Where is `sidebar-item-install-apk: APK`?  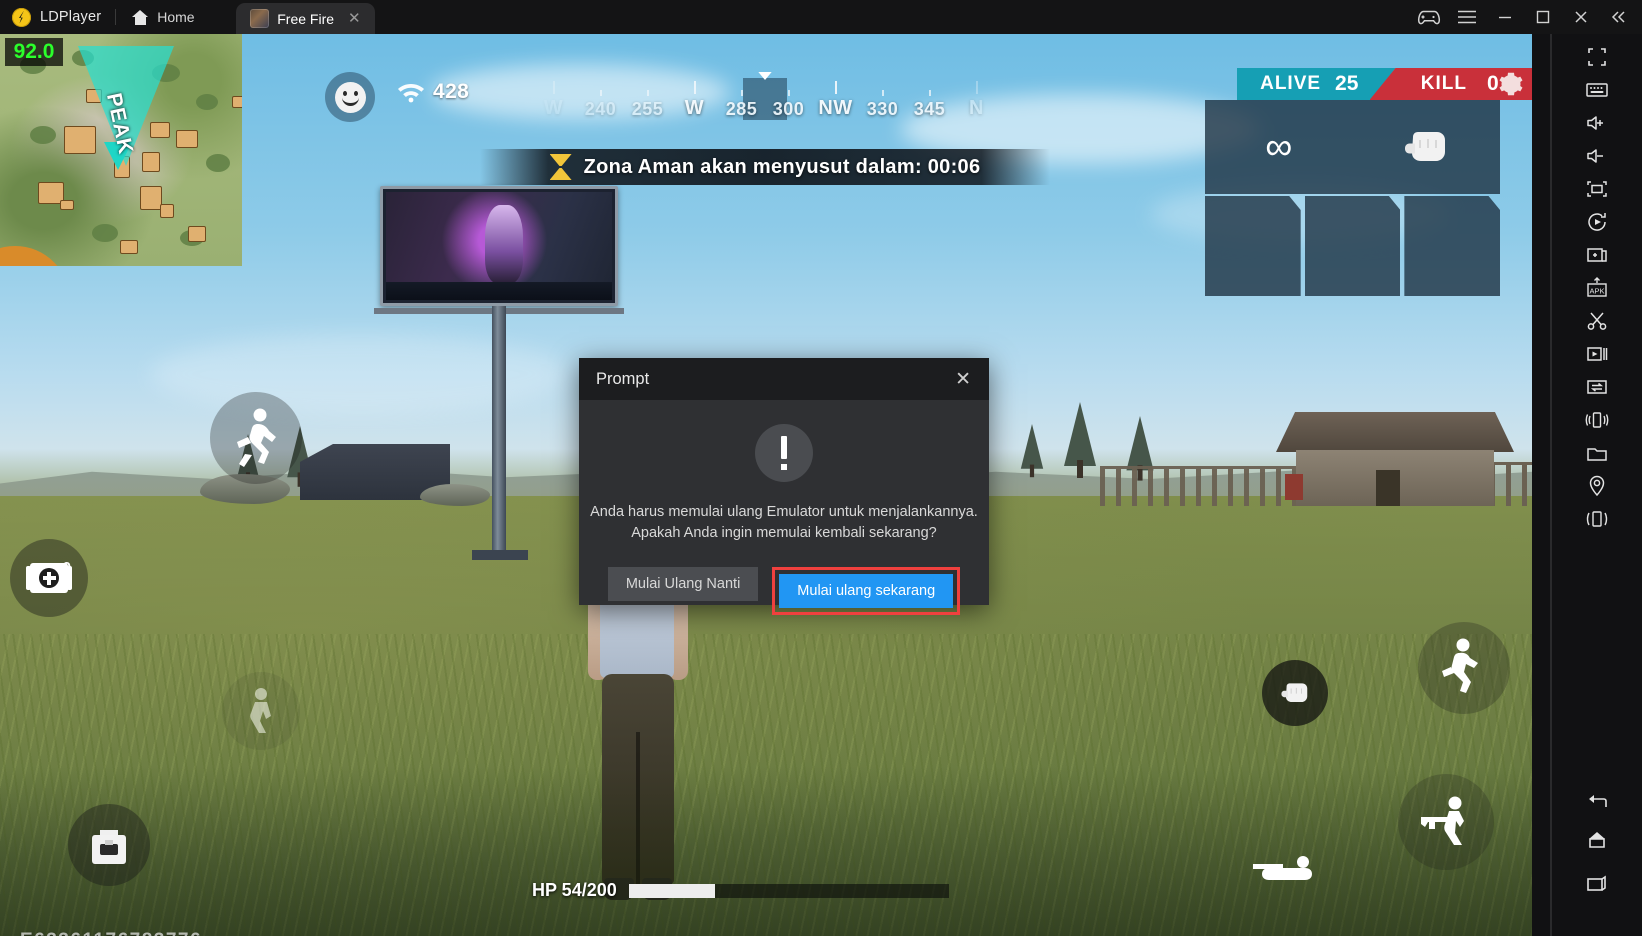 sidebar-item-install-apk: APK is located at coordinates (1597, 287).